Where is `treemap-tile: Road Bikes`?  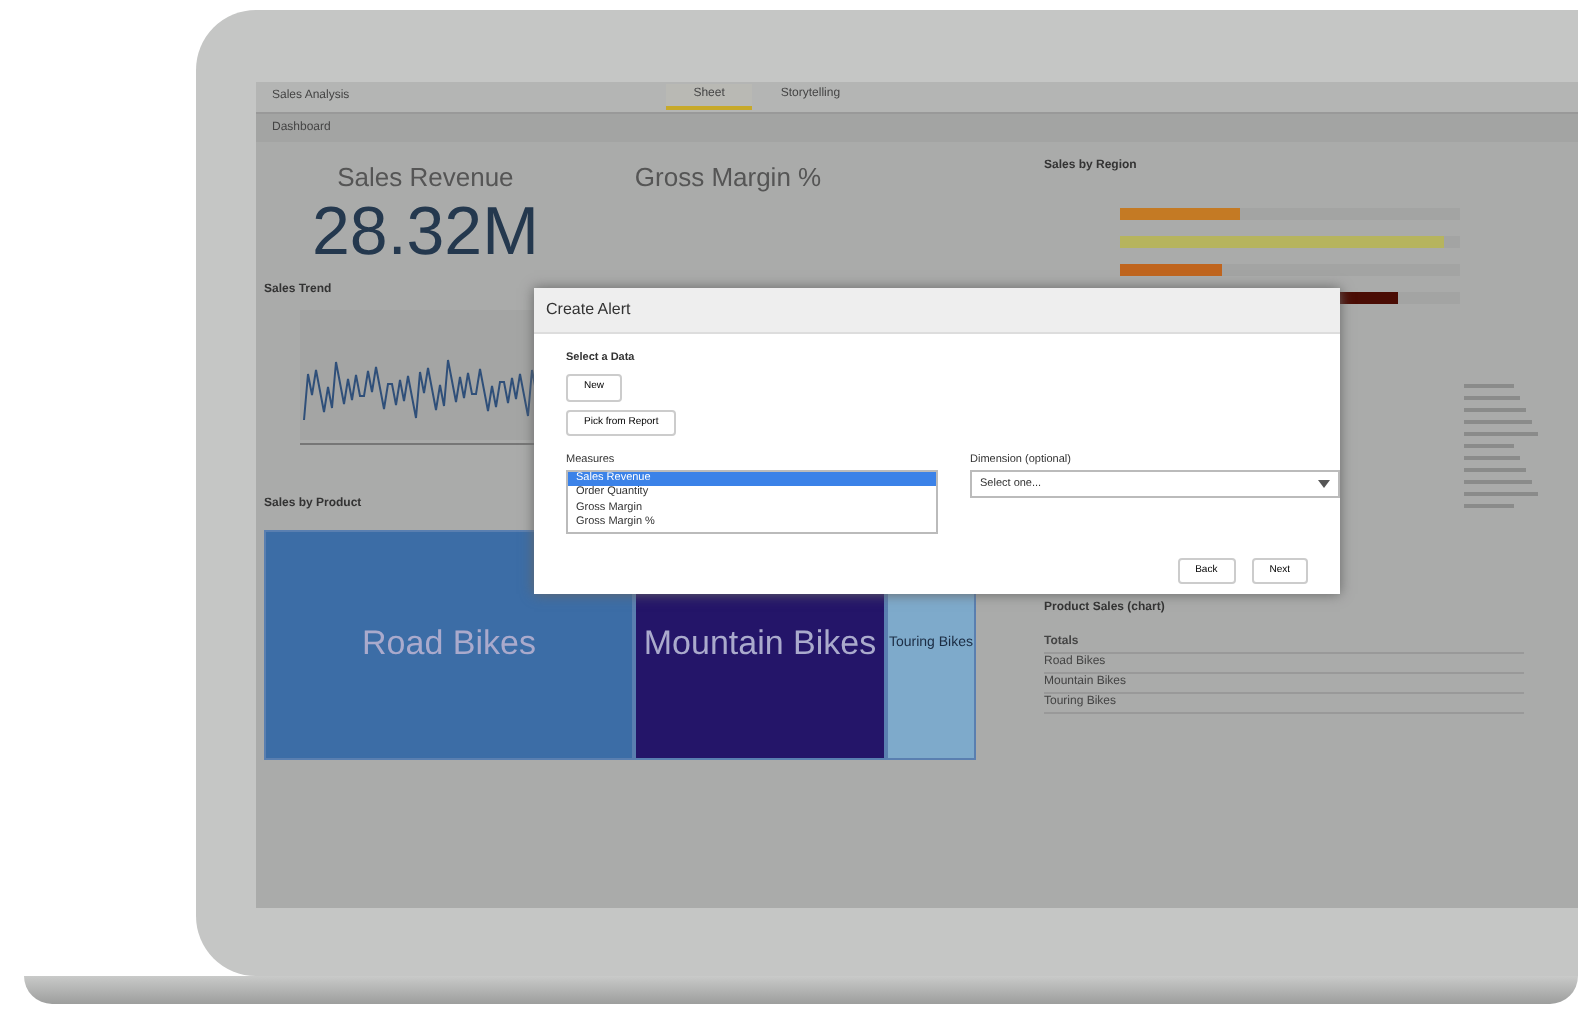 treemap-tile: Road Bikes is located at coordinates (449, 644).